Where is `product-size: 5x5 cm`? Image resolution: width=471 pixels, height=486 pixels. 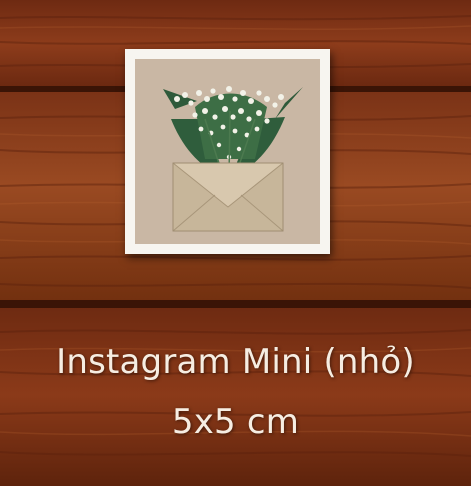 product-size: 5x5 cm is located at coordinates (235, 422).